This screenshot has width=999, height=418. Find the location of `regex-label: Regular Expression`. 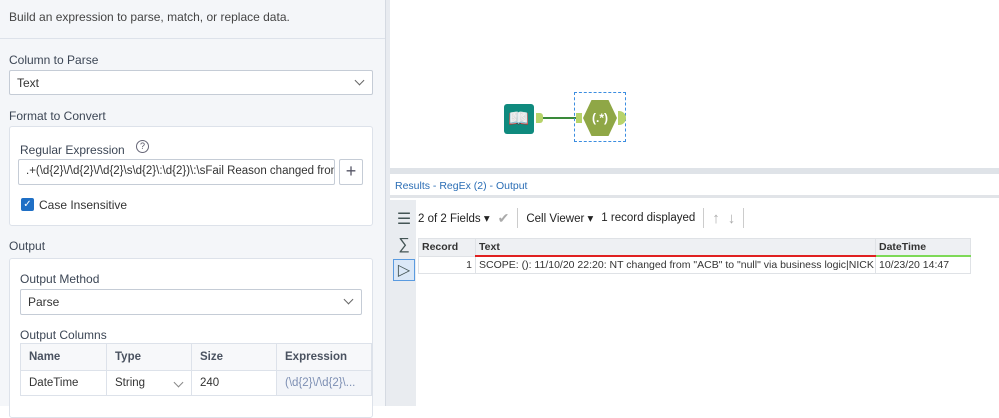

regex-label: Regular Expression is located at coordinates (72, 150).